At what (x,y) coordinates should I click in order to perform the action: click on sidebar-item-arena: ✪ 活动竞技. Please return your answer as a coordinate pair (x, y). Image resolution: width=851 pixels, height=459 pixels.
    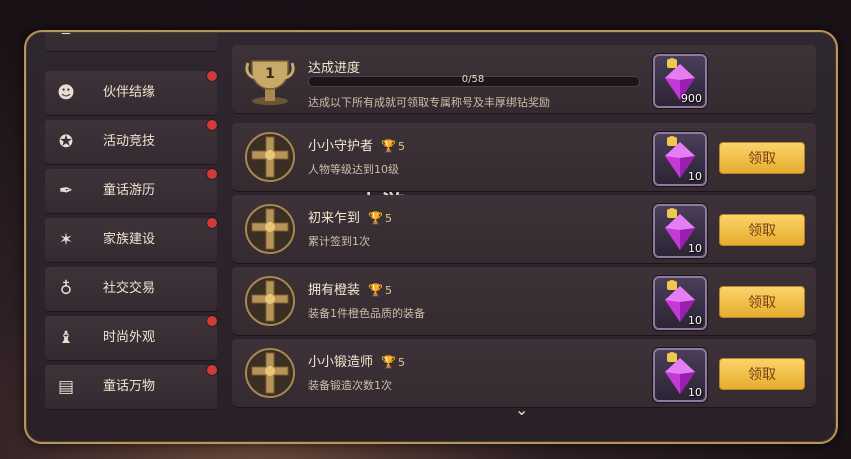
    Looking at the image, I should click on (131, 142).